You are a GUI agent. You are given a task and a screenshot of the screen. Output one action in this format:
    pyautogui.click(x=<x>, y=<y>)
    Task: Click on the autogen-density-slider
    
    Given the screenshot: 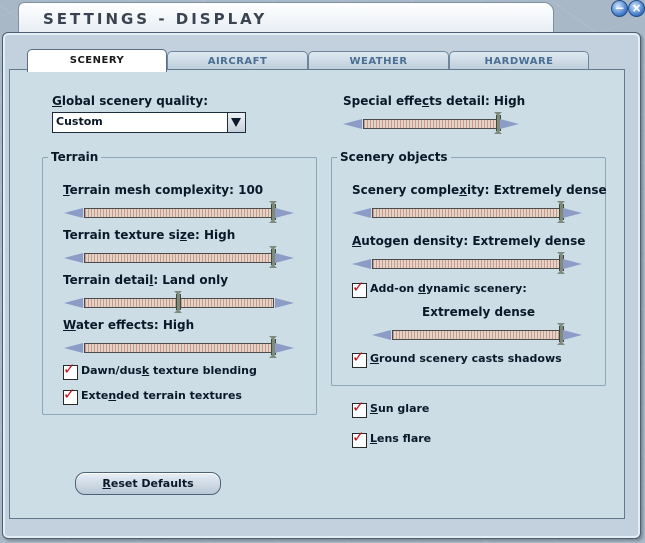 What is the action you would take?
    pyautogui.click(x=467, y=263)
    